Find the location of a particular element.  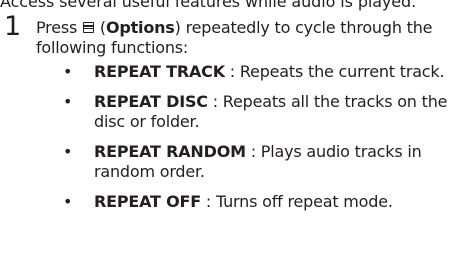

function-term: REPEAT RANDOM is located at coordinates (170, 151).